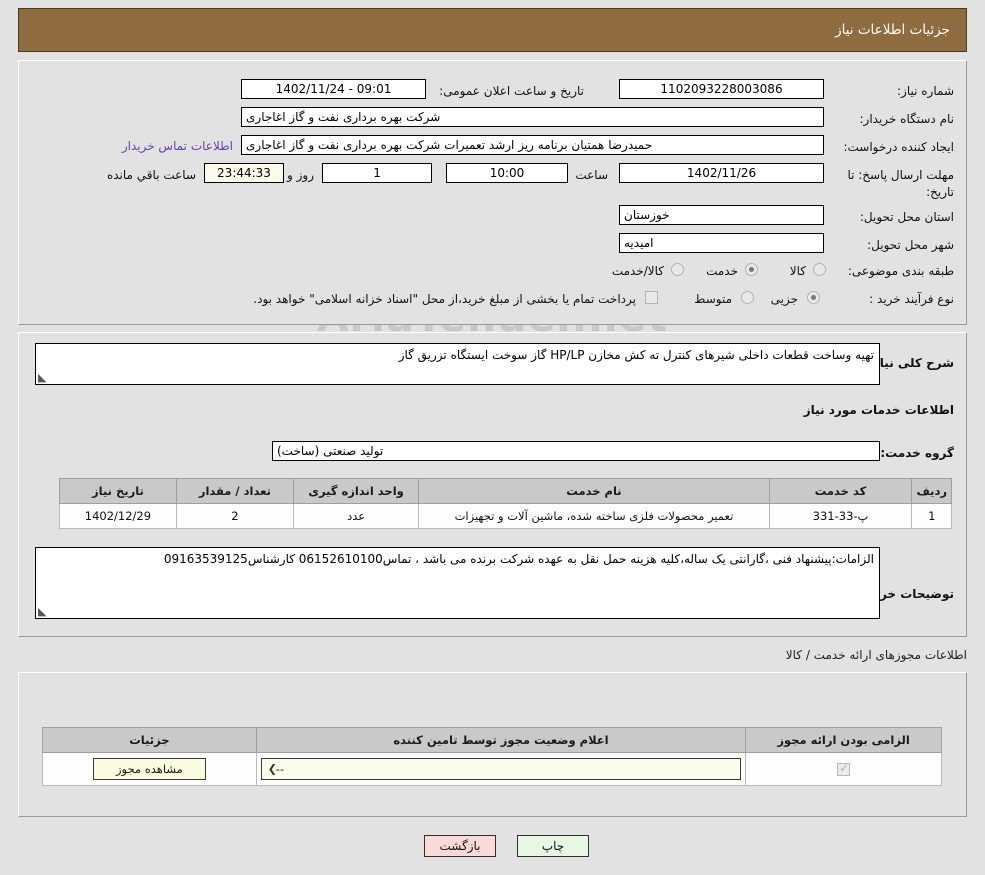 Image resolution: width=985 pixels, height=875 pixels. What do you see at coordinates (876, 655) in the screenshot?
I see `permits-caption: اطلاعات مجوزهای ارائه خدمت / کالا` at bounding box center [876, 655].